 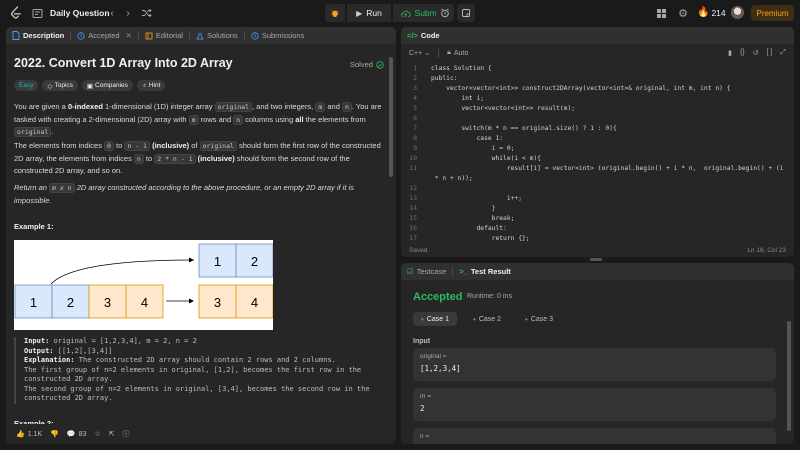 I want to click on alarm-clock-button, so click(x=445, y=13).